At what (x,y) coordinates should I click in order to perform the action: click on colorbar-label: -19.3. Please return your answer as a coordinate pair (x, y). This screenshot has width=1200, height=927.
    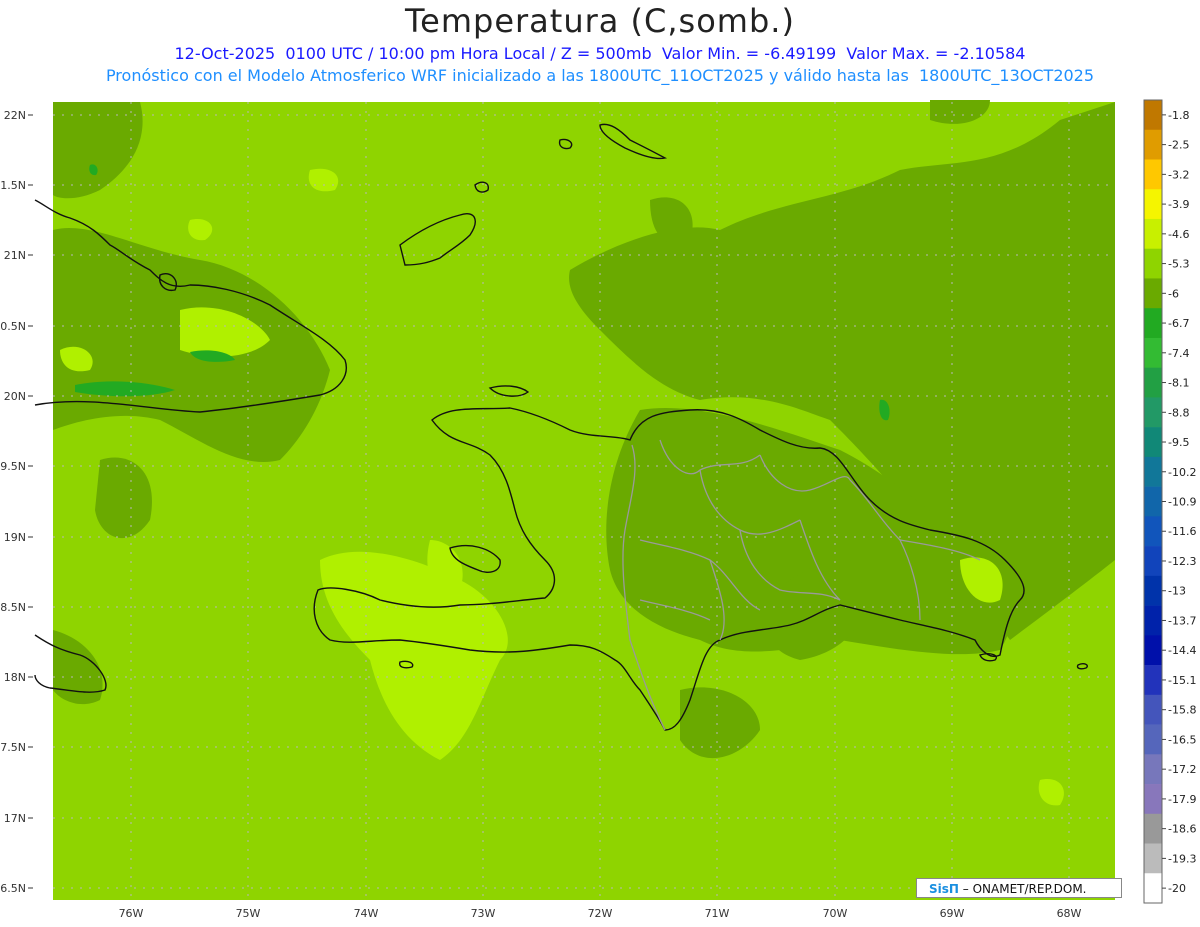
    Looking at the image, I should click on (1182, 858).